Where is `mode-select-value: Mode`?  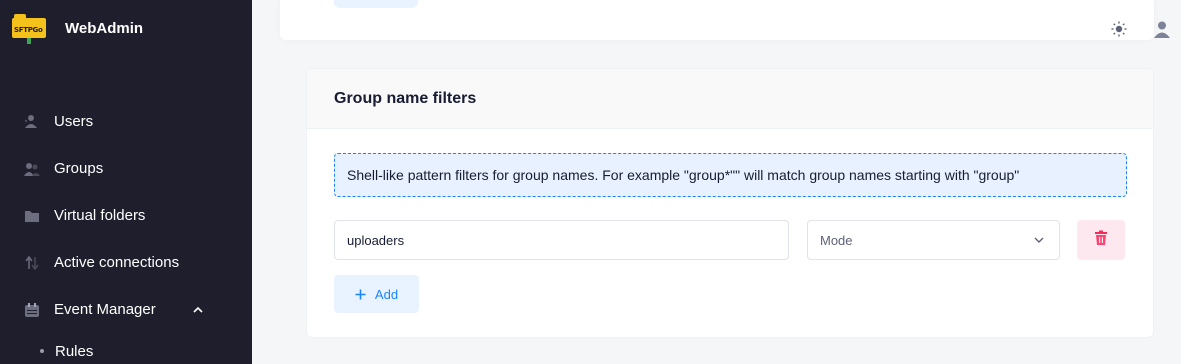 mode-select-value: Mode is located at coordinates (836, 240).